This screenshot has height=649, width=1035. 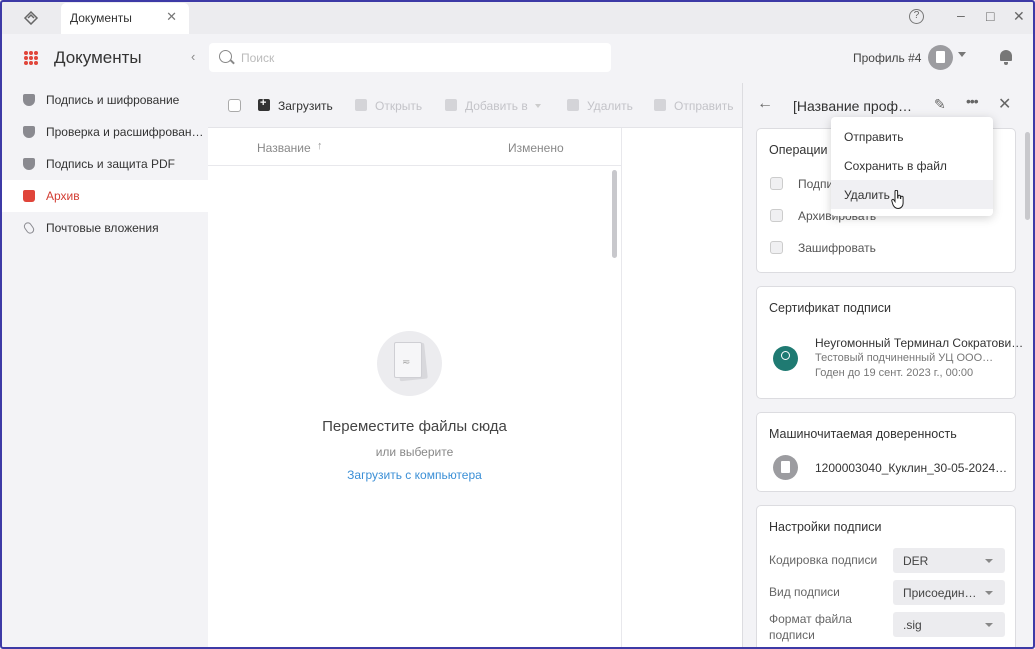 What do you see at coordinates (765, 104) in the screenshot?
I see `back-arrow-icon: ←` at bounding box center [765, 104].